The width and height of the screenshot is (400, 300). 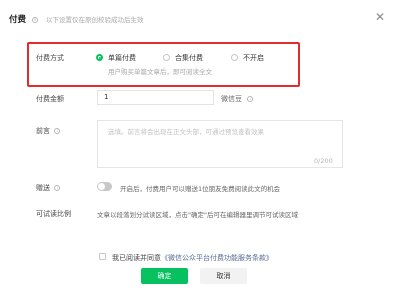 I want to click on preface-label: 前言 i, so click(x=48, y=131).